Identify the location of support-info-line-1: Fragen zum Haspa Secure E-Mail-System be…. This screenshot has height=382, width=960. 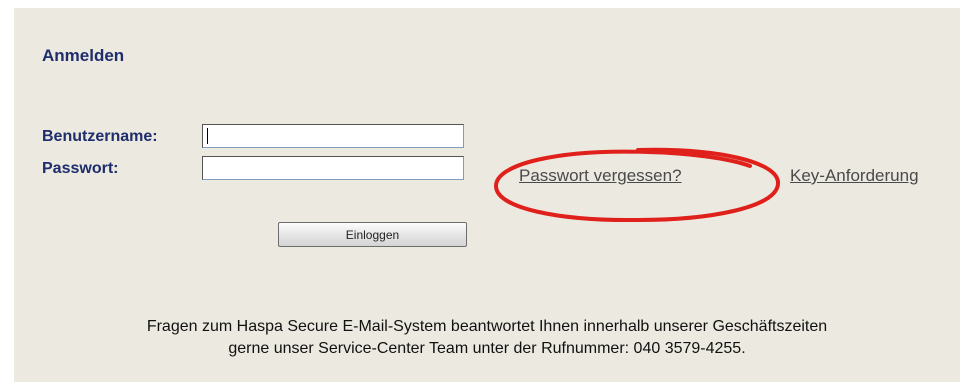
(487, 326).